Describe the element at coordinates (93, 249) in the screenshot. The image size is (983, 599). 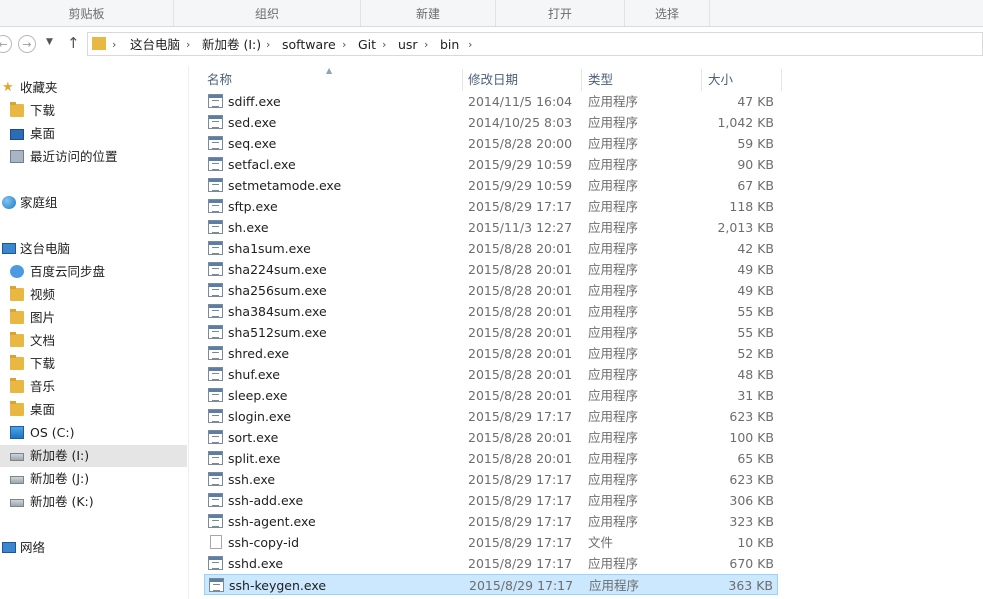
I see `sidebar-item-this-pc: 这台电脑` at that location.